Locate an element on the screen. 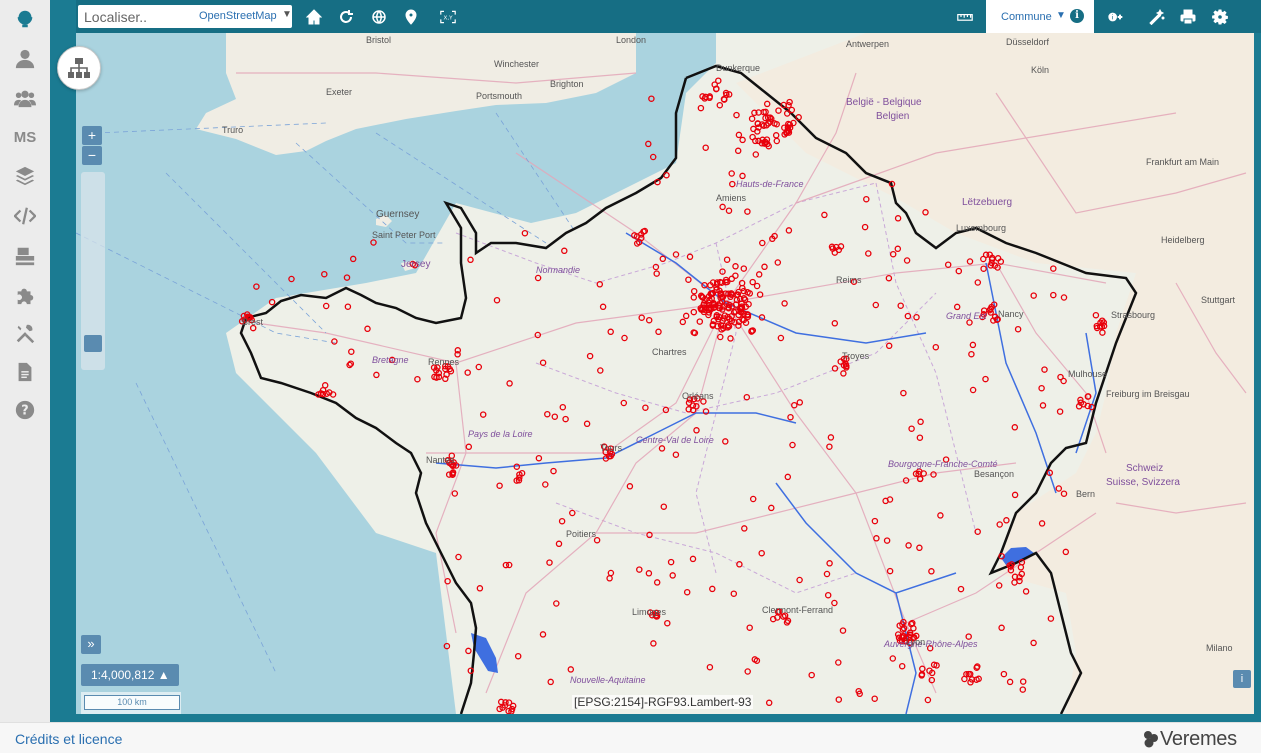 The image size is (1261, 753). scale-bar: 100 km is located at coordinates (132, 702).